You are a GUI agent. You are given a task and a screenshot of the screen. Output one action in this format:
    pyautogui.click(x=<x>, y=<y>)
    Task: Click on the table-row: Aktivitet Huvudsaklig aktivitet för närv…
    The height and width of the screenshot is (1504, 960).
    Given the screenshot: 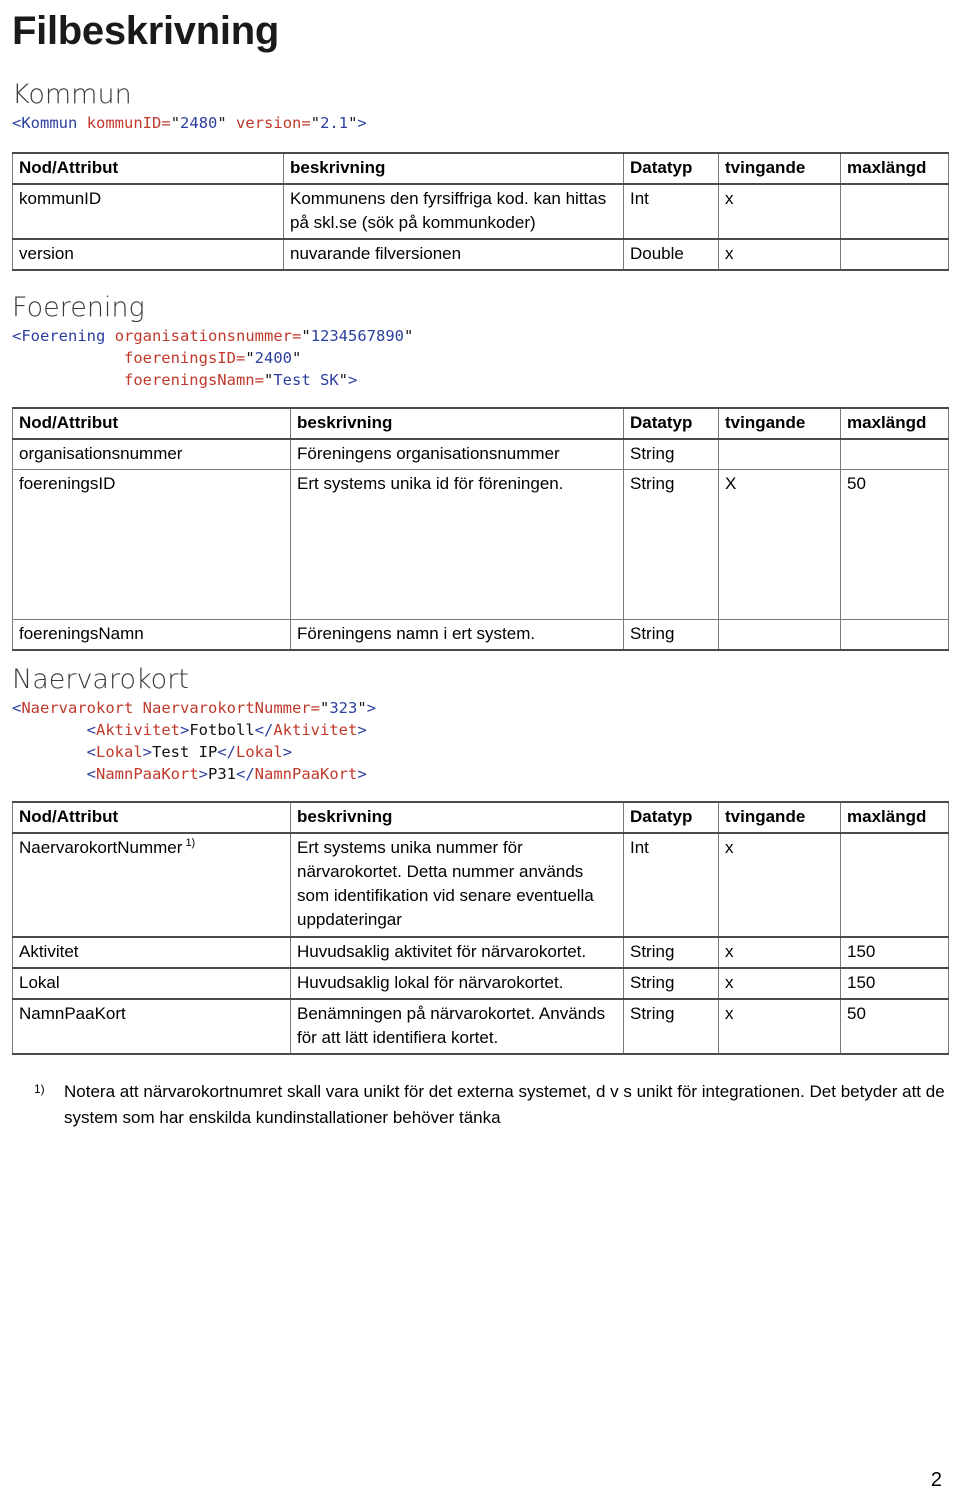 What is the action you would take?
    pyautogui.click(x=480, y=952)
    